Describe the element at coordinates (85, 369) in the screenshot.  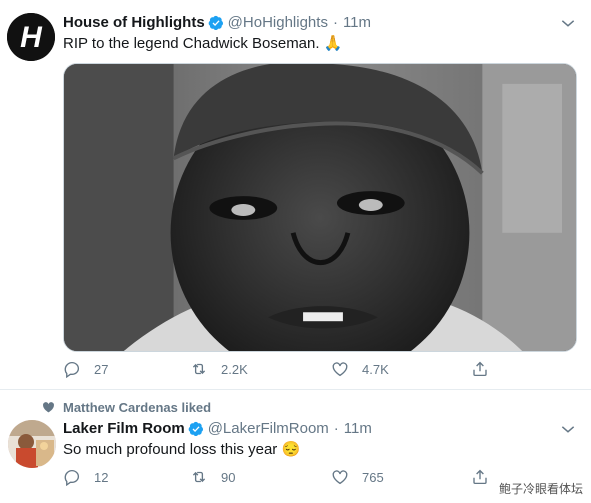
I see `reply-button: 27` at that location.